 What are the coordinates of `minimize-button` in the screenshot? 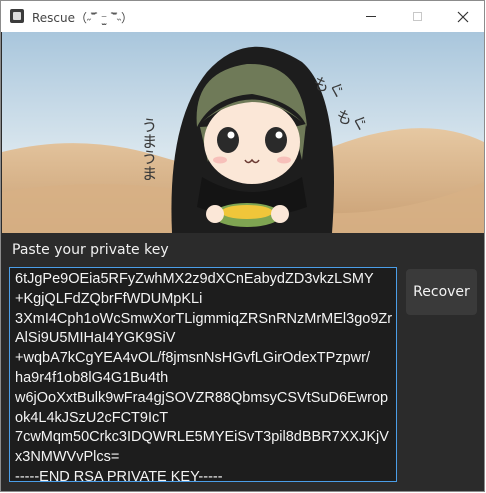 It's located at (371, 16).